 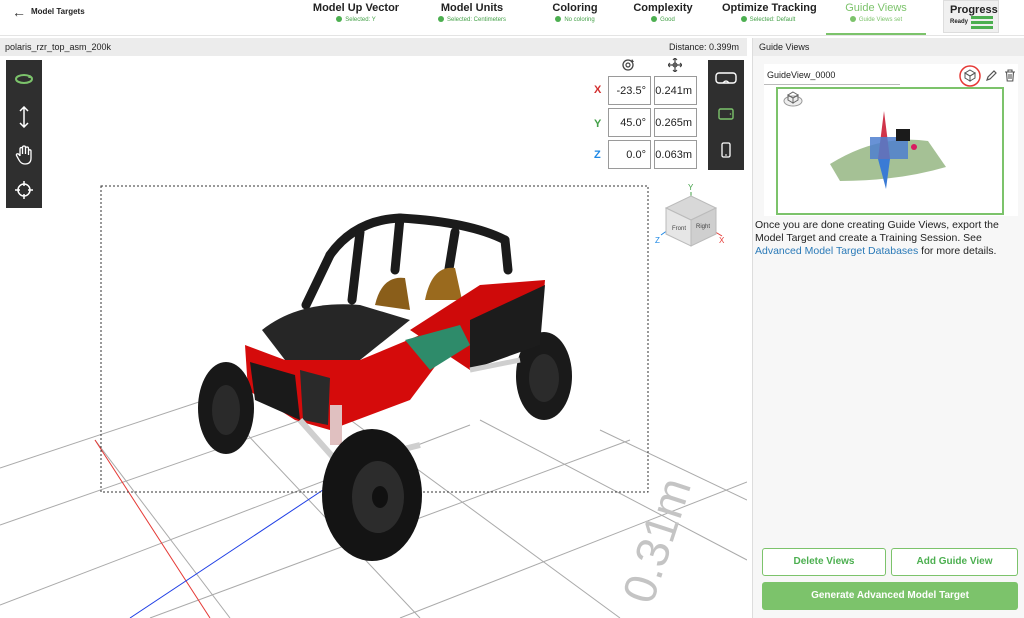 What do you see at coordinates (703, 227) in the screenshot?
I see `cube-right-label: Right` at bounding box center [703, 227].